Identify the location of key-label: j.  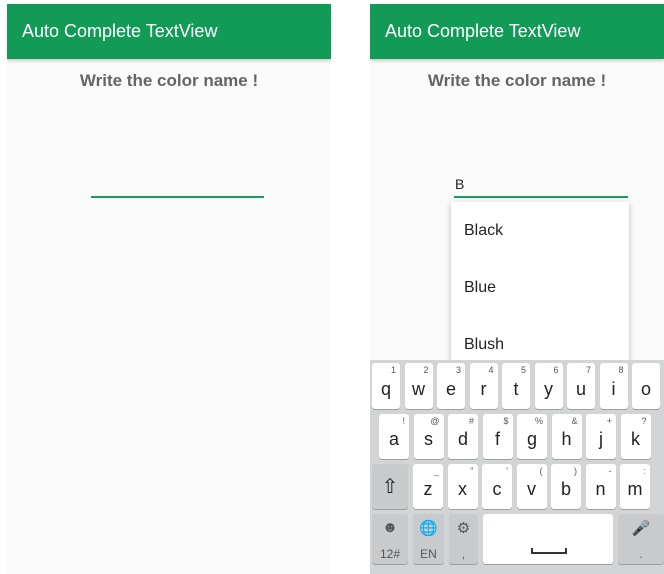
(601, 439).